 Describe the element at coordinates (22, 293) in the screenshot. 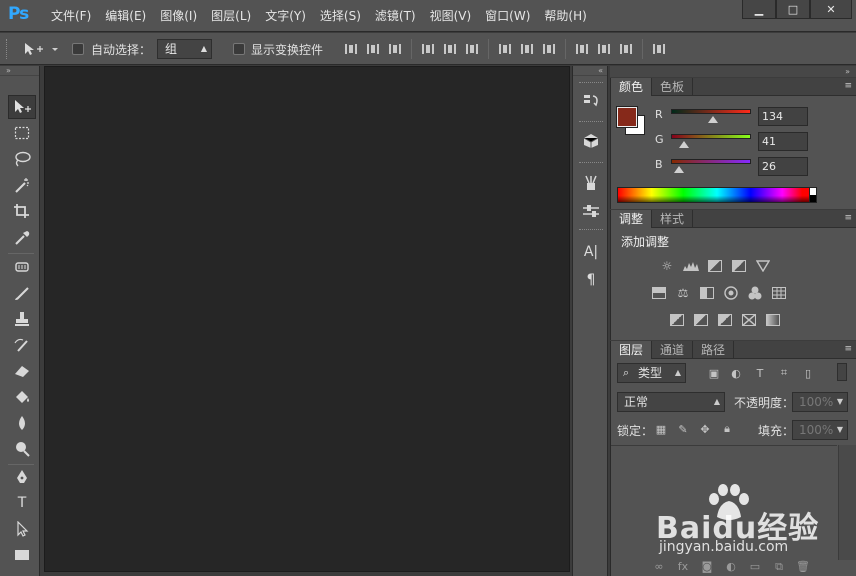

I see `brush-tool-icon` at that location.